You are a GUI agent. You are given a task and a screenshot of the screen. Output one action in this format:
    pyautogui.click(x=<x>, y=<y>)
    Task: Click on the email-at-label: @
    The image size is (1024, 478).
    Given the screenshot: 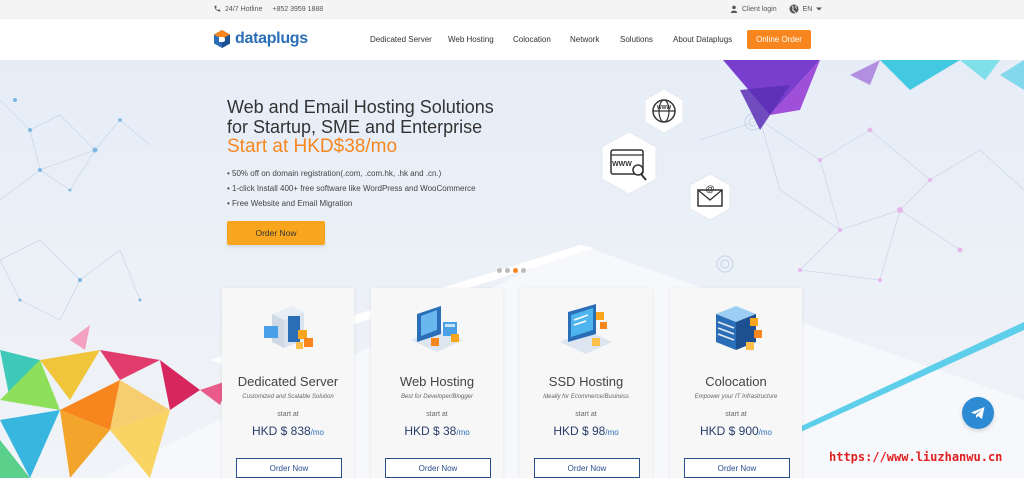 What is the action you would take?
    pyautogui.click(x=710, y=189)
    